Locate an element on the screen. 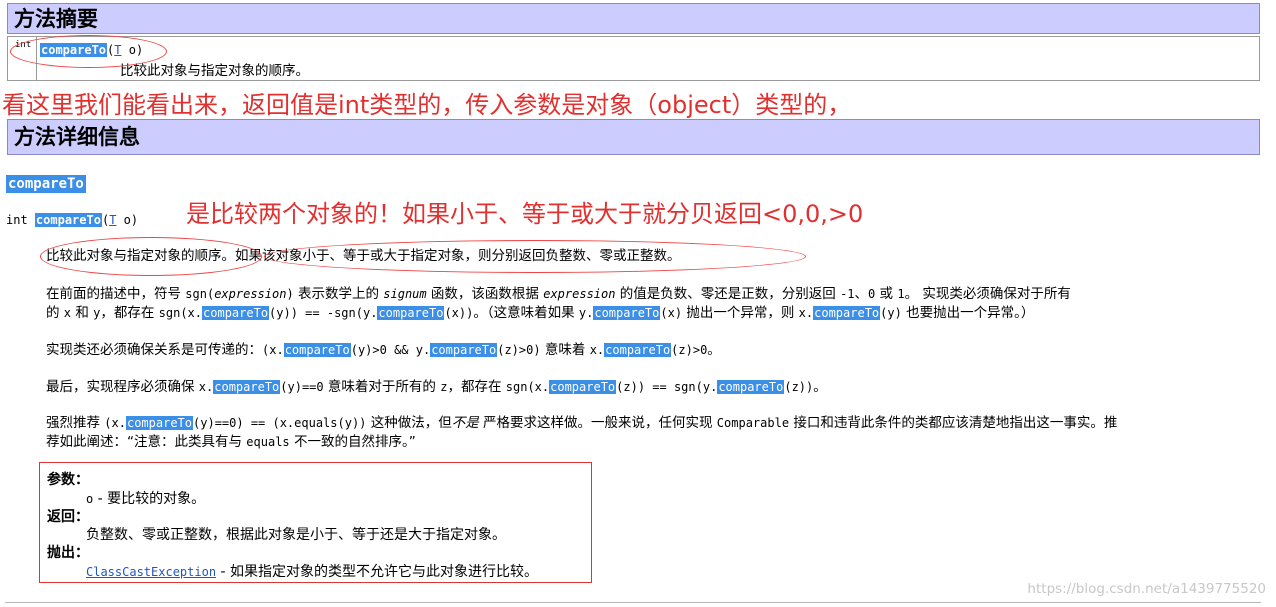 The width and height of the screenshot is (1276, 607). detail-anchor: compareTo is located at coordinates (46, 184).